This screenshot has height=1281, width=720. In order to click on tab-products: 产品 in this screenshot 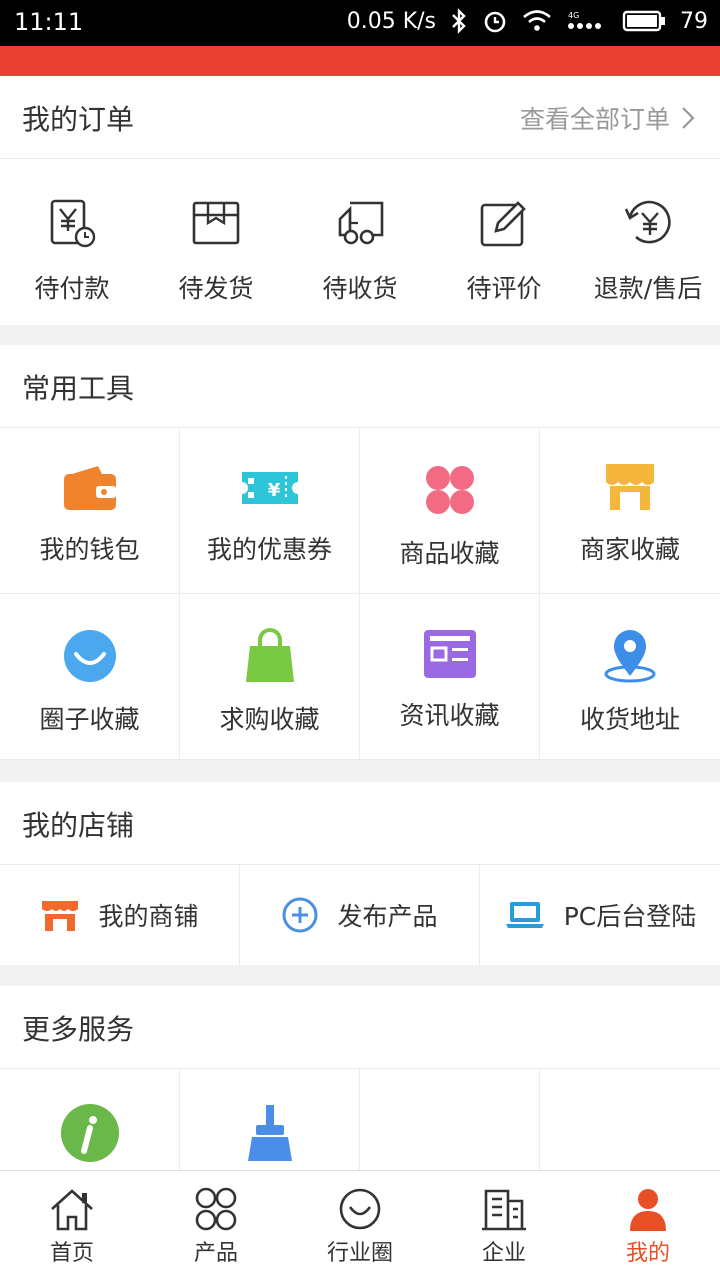, I will do `click(216, 1226)`.